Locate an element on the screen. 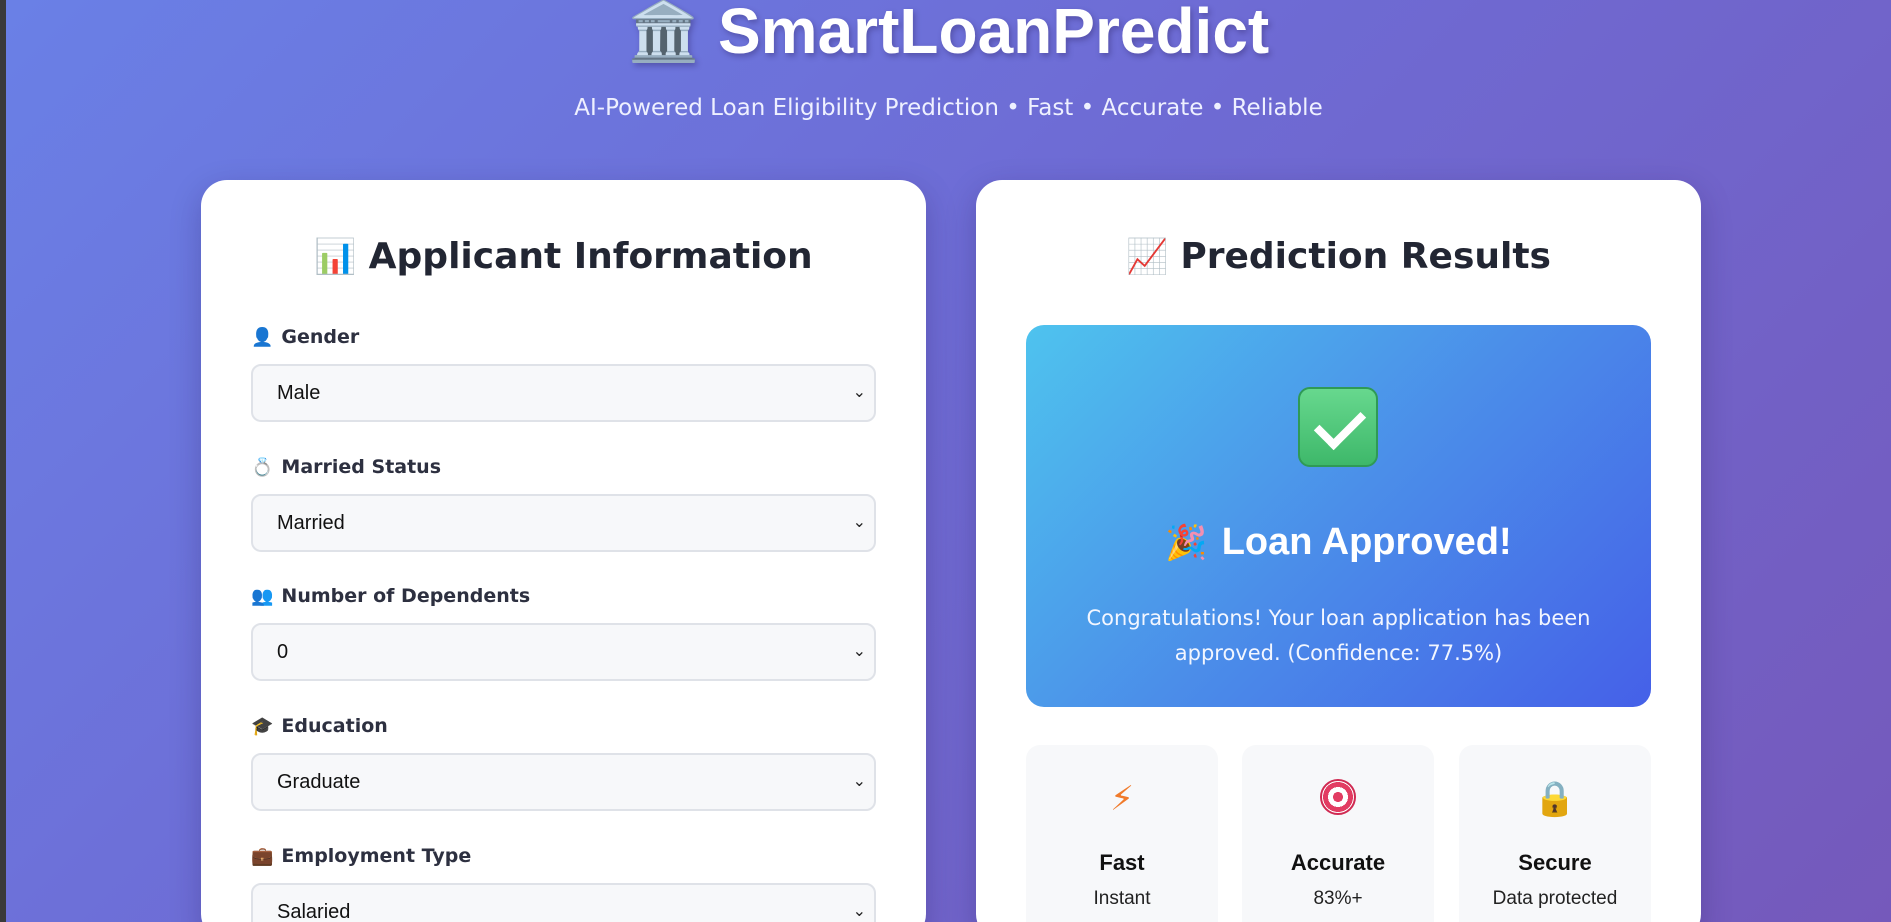 The image size is (1891, 922). feature-fast: ⚡ Fast Instant is located at coordinates (1122, 833).